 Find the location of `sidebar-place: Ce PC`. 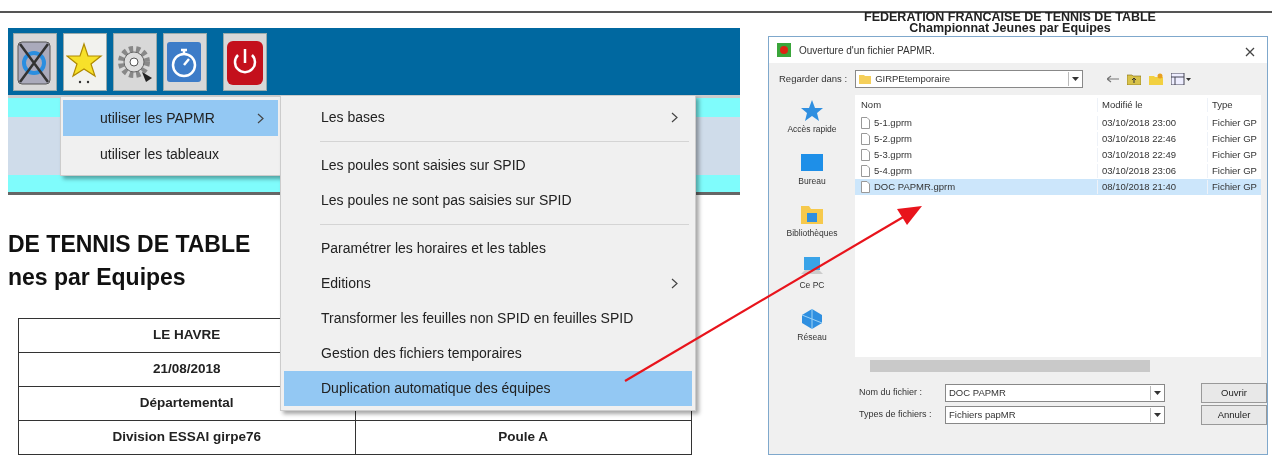

sidebar-place: Ce PC is located at coordinates (812, 279).